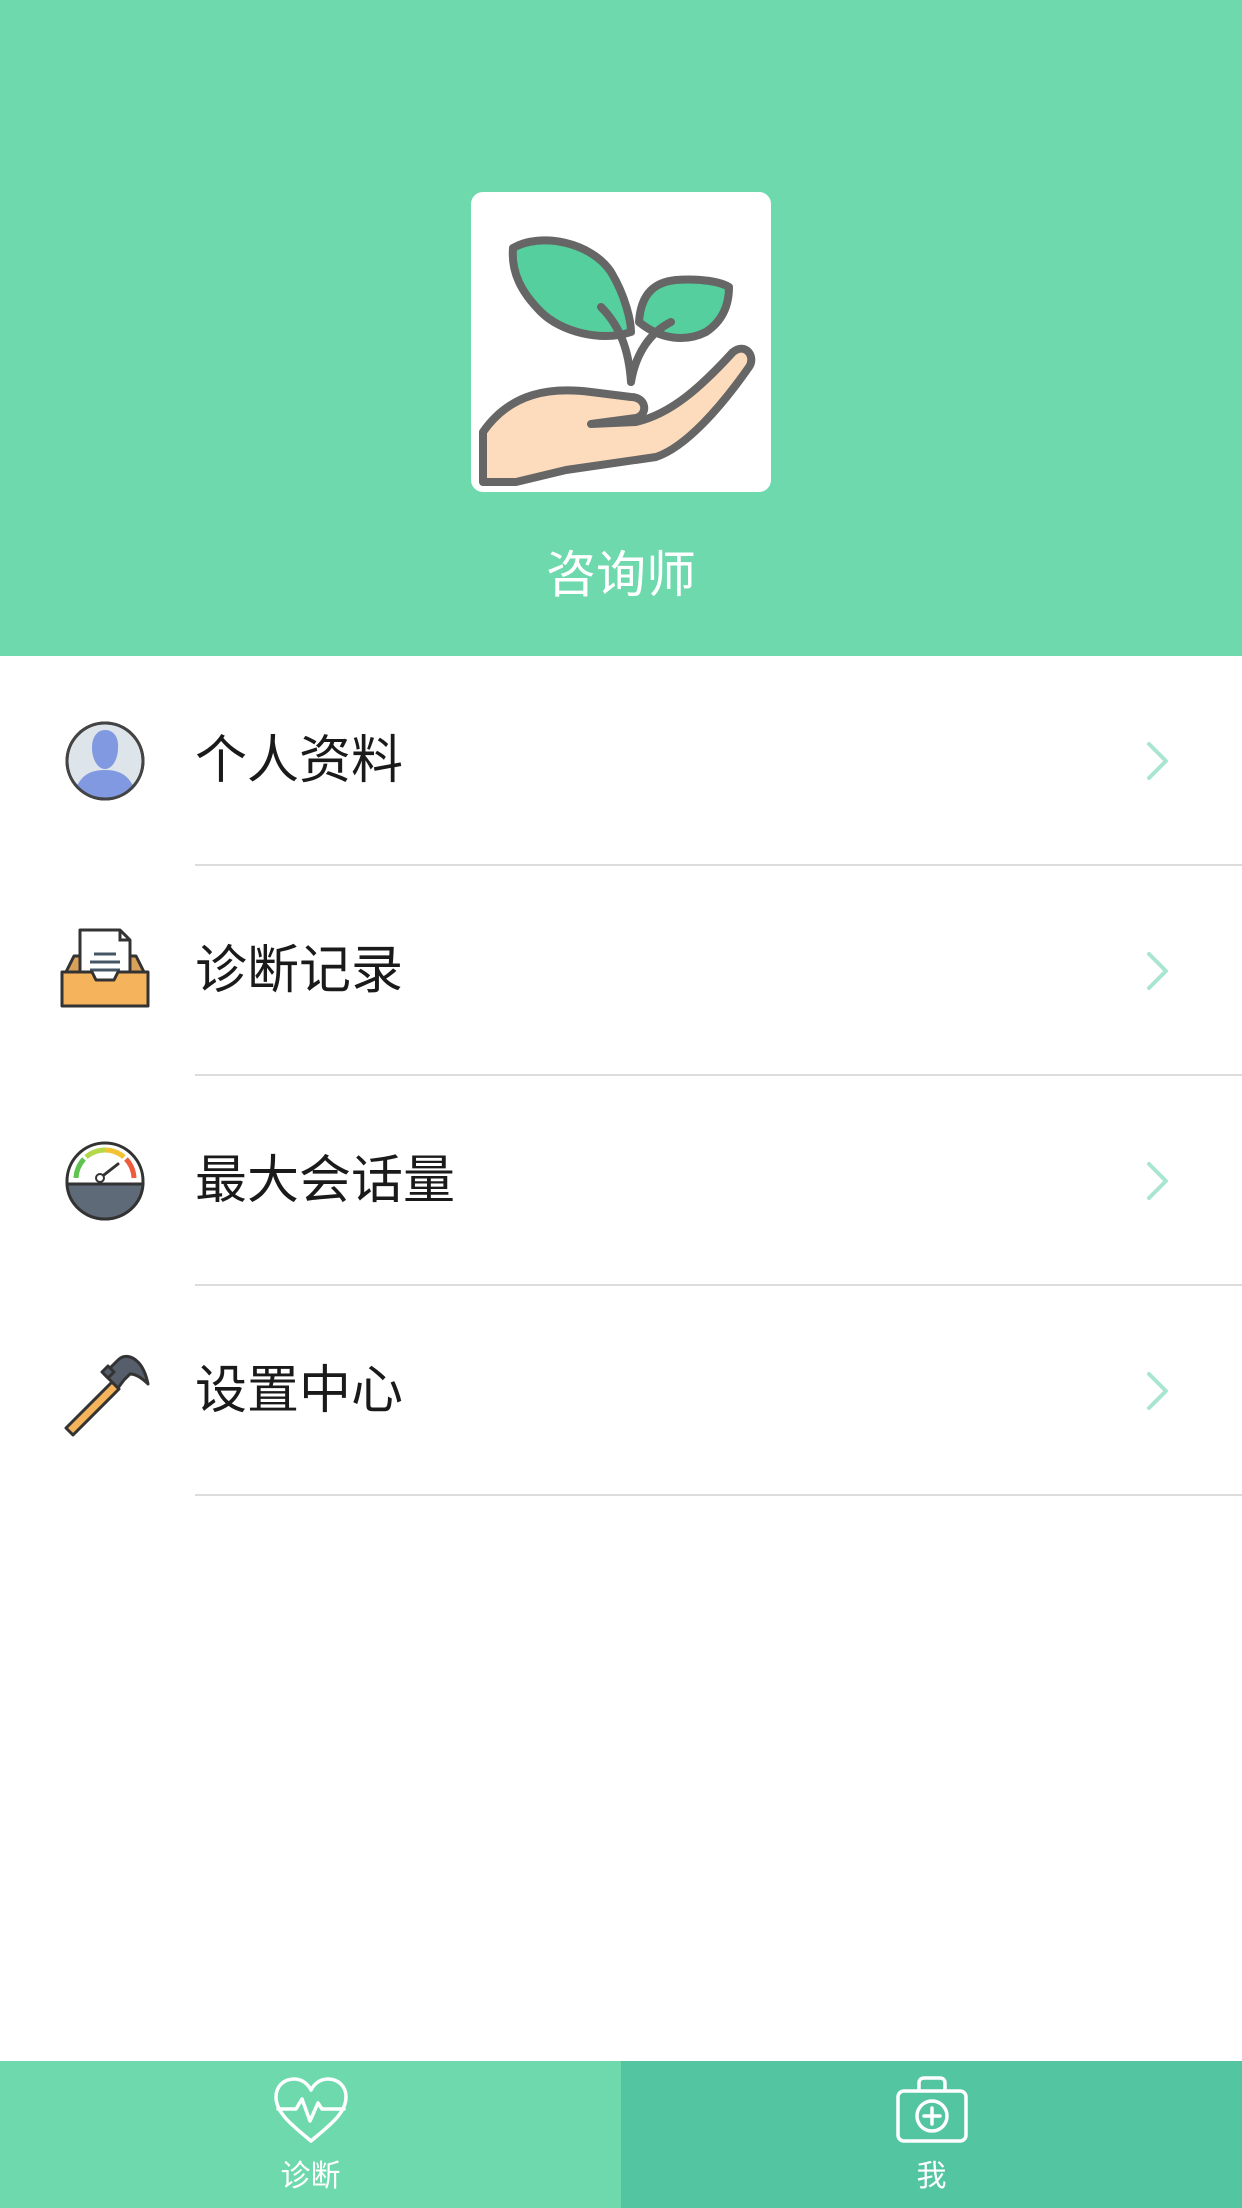 The image size is (1242, 2208). I want to click on menu-item-max-sessions: 最大会话量, so click(621, 1181).